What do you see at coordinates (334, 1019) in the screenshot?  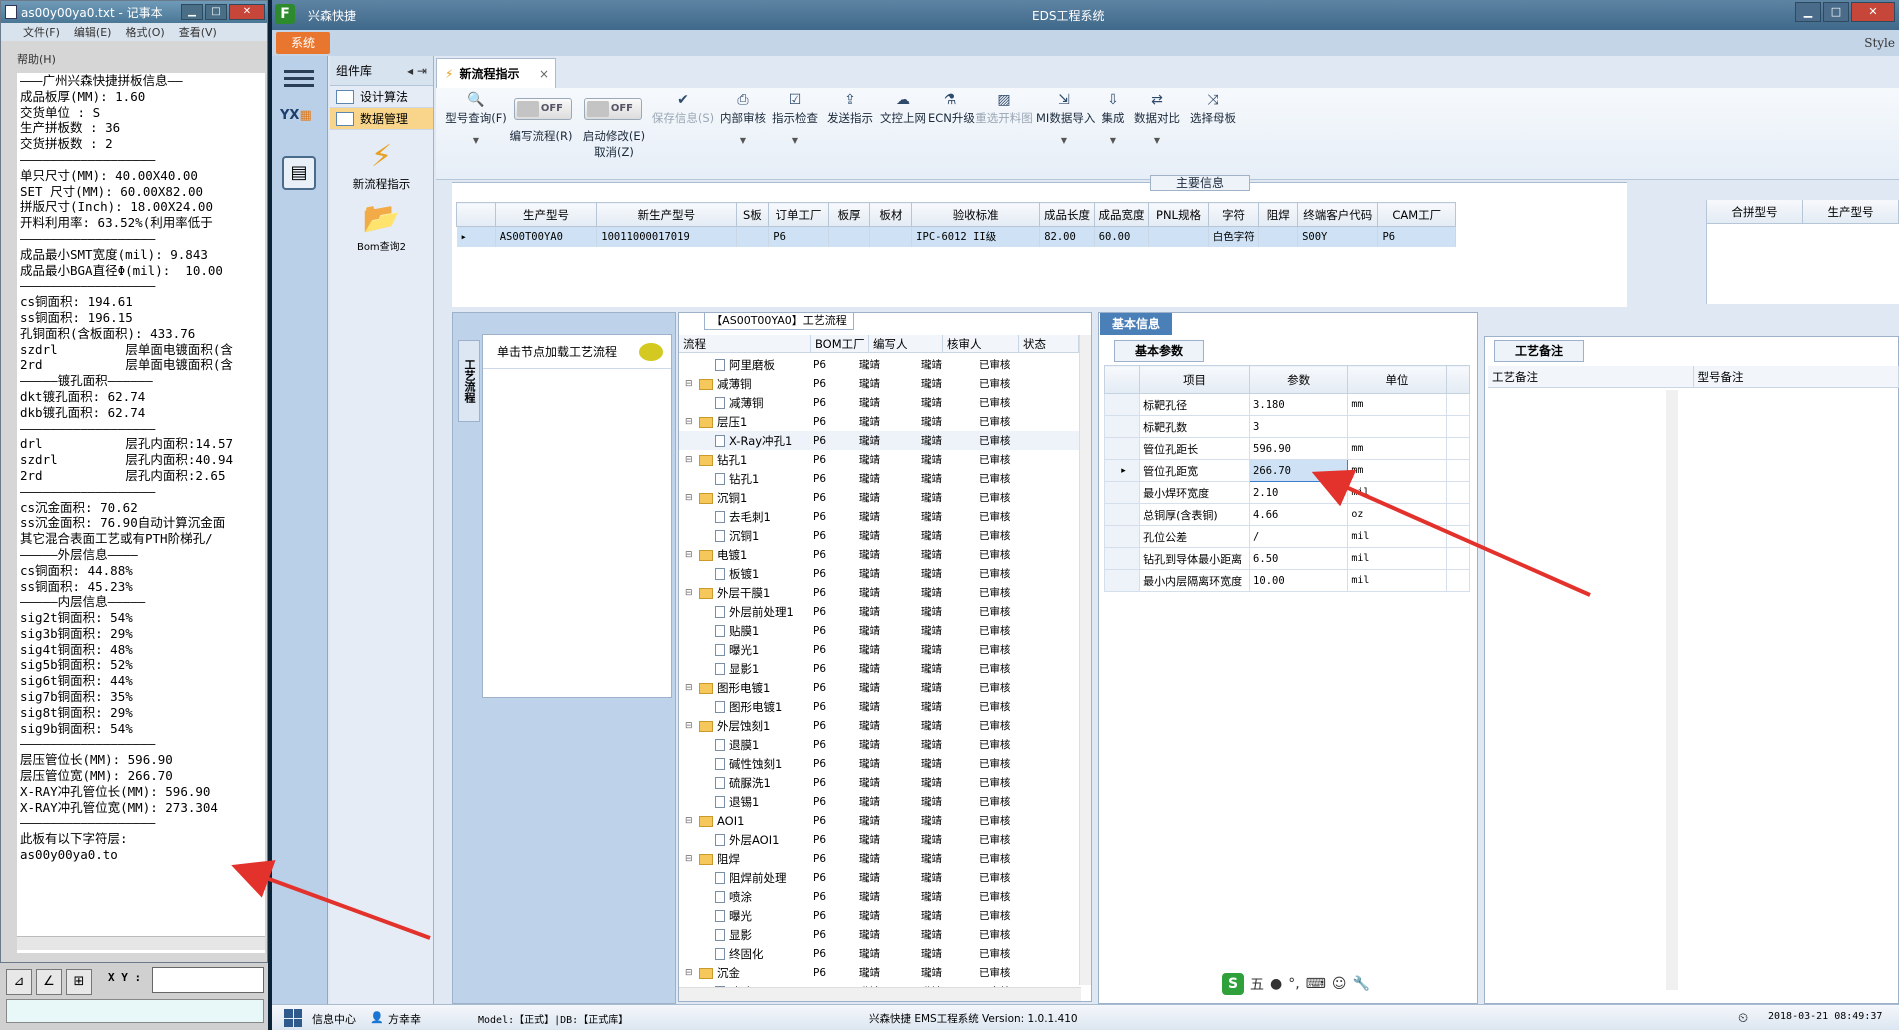 I see `info-center: 信息中心` at bounding box center [334, 1019].